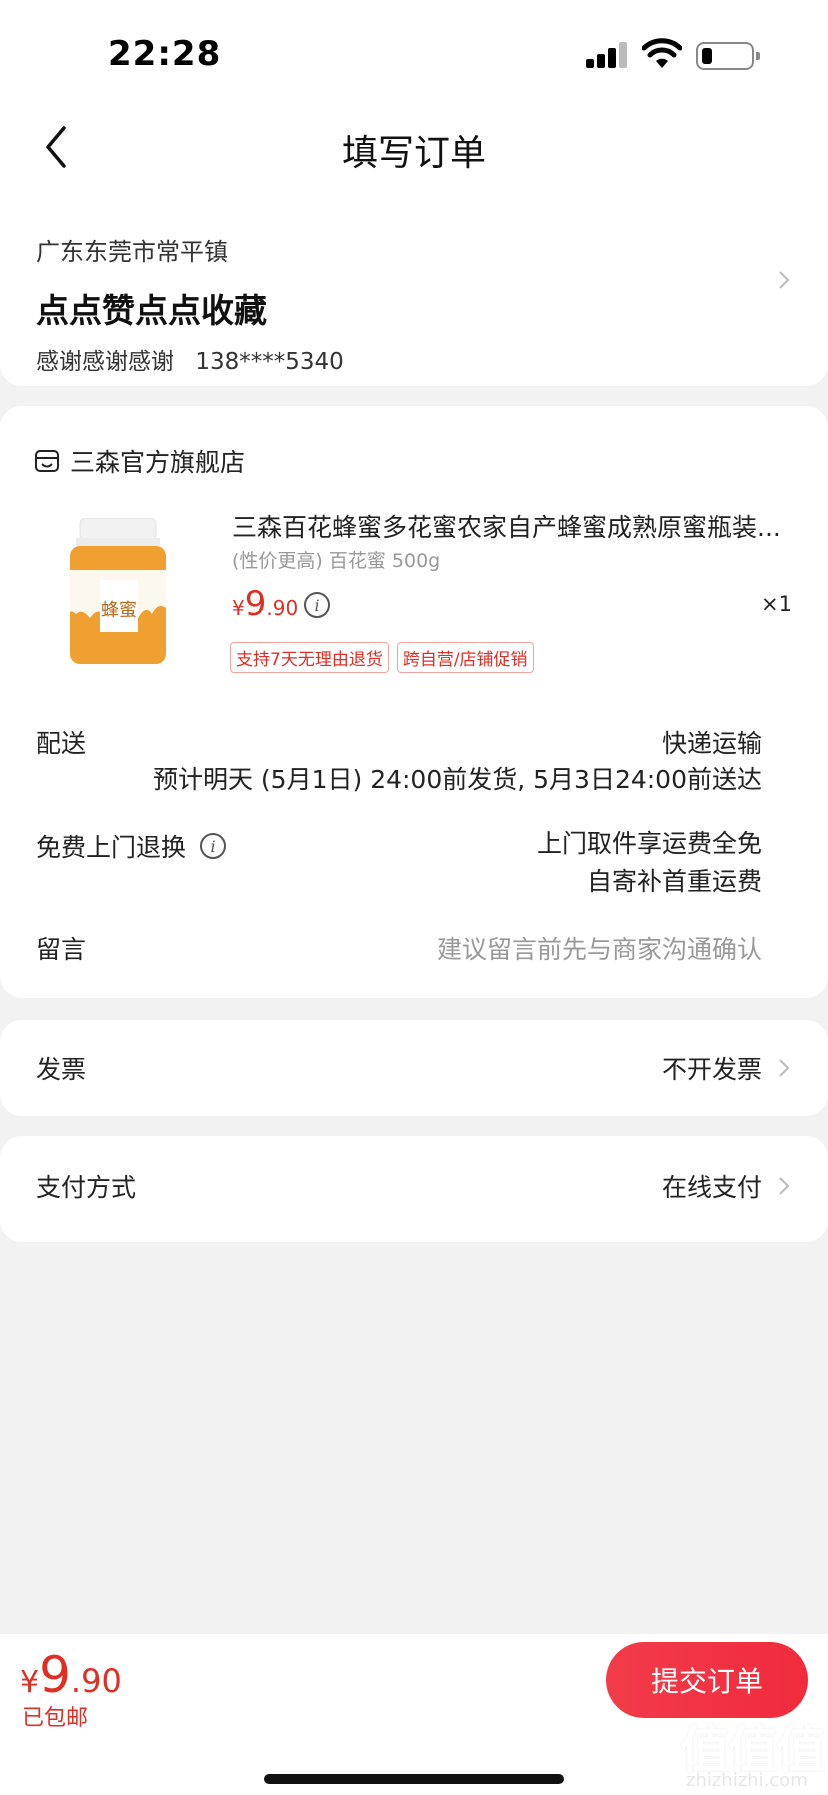 Image resolution: width=828 pixels, height=1795 pixels. I want to click on price-integer: 9, so click(255, 604).